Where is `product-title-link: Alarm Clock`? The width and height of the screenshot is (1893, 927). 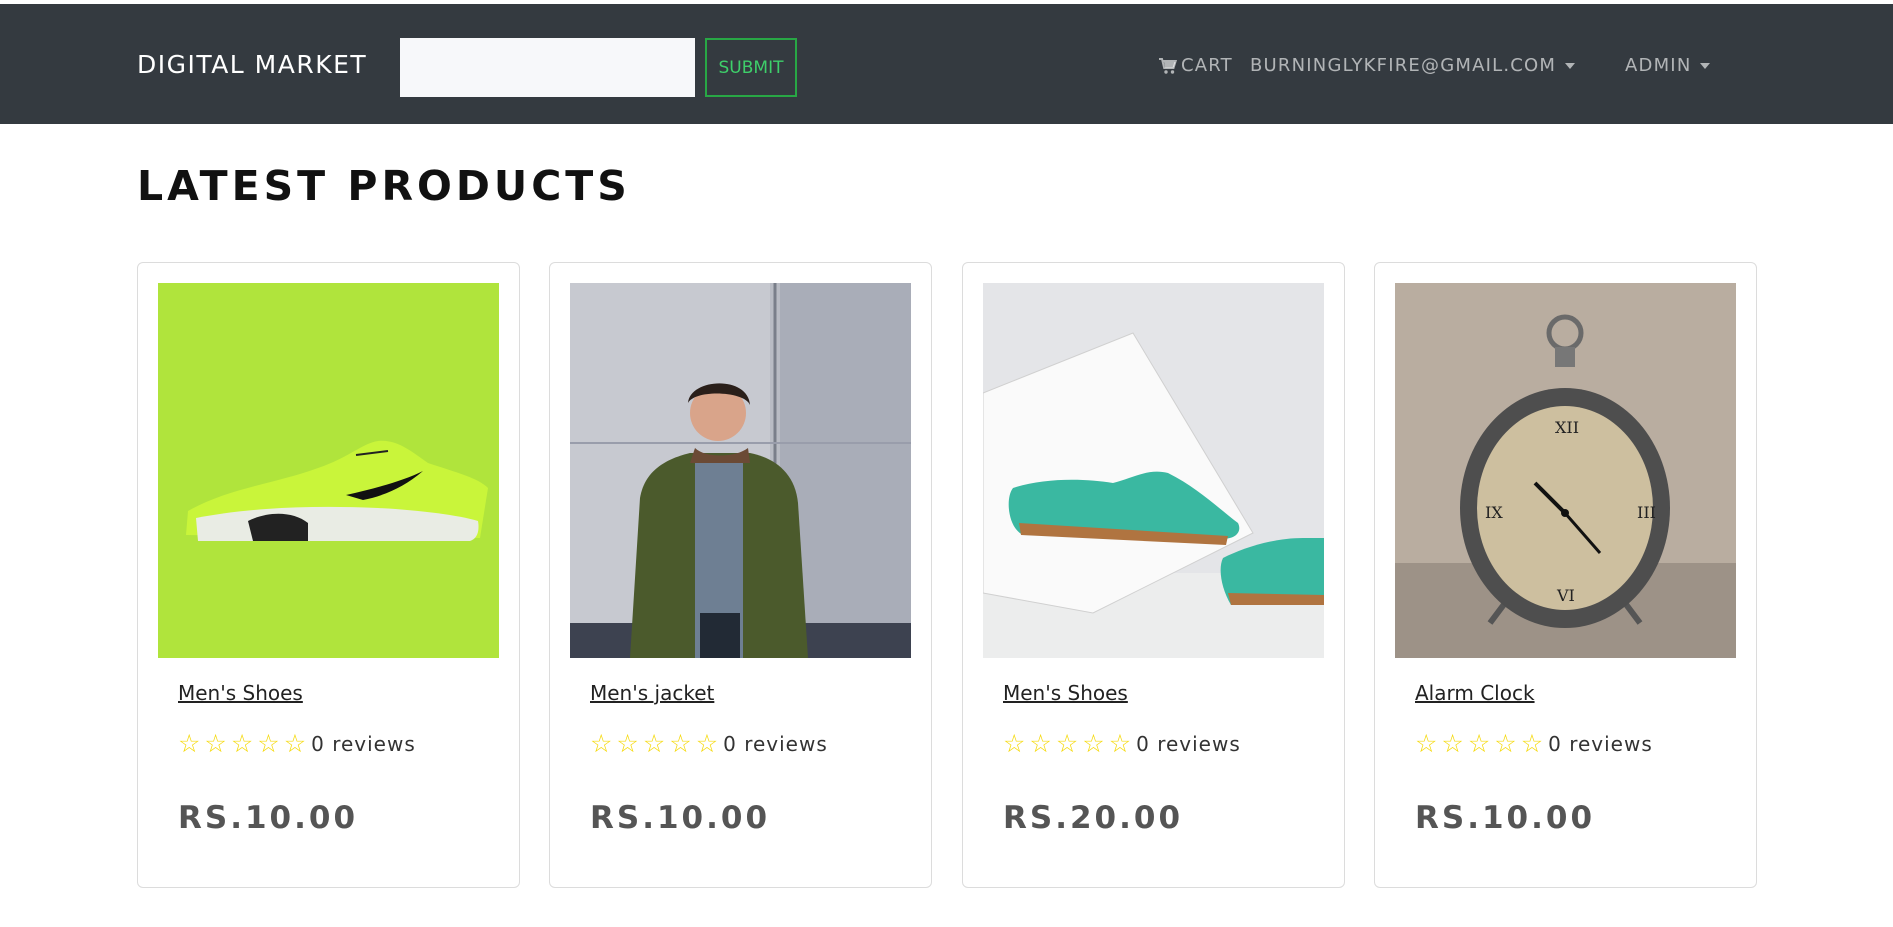 product-title-link: Alarm Clock is located at coordinates (1475, 693).